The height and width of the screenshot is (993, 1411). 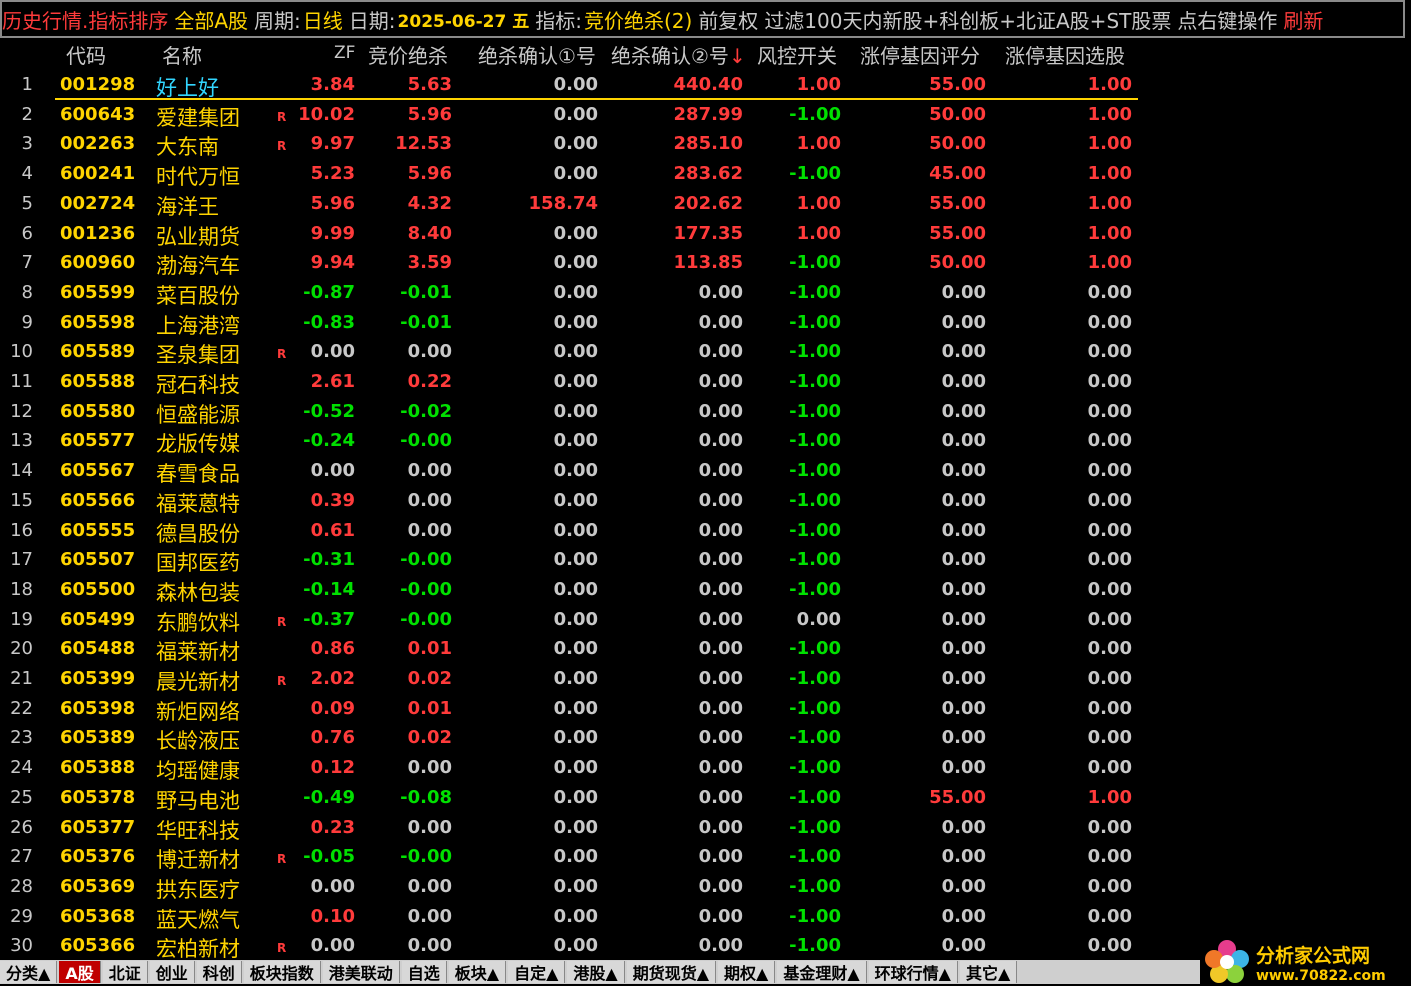 I want to click on col-confirm1: 绝杀确认①号, so click(x=537, y=54).